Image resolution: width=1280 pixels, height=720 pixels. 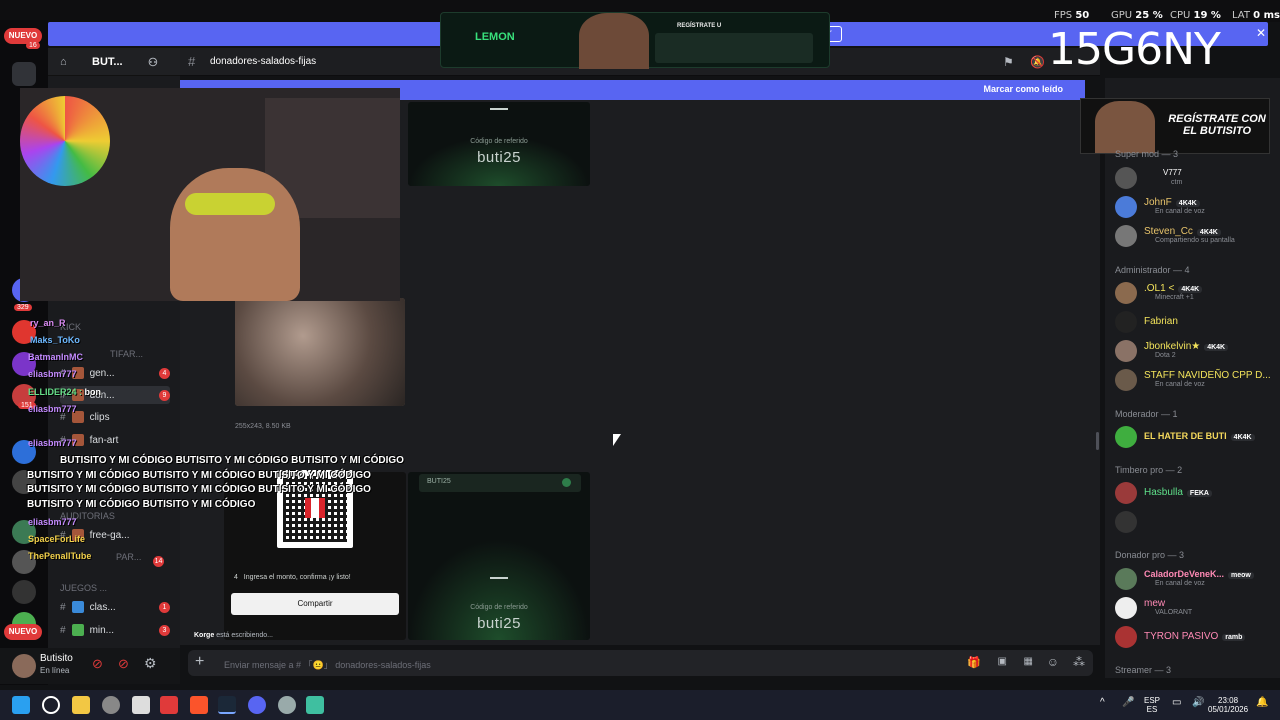 I want to click on channel-item: # min... 3, so click(x=115, y=630).